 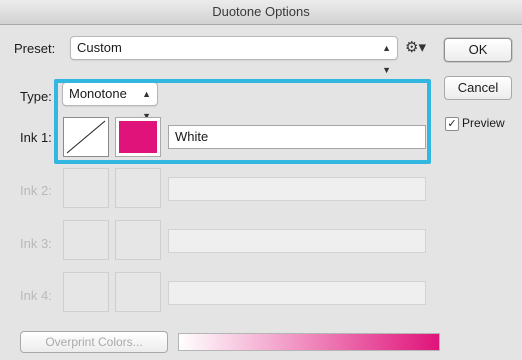 What do you see at coordinates (35, 48) in the screenshot?
I see `preset-label: Preset:` at bounding box center [35, 48].